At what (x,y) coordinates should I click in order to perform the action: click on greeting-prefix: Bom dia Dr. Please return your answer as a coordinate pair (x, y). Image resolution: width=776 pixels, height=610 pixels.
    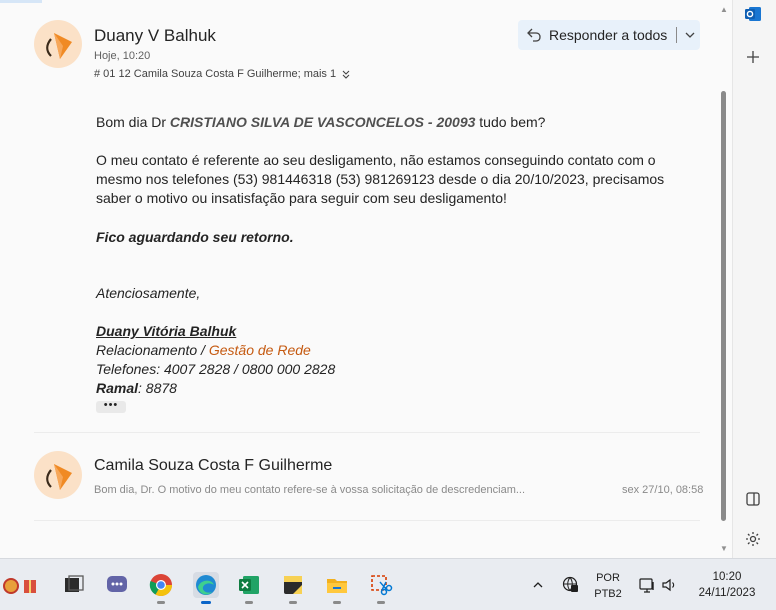
    Looking at the image, I should click on (133, 122).